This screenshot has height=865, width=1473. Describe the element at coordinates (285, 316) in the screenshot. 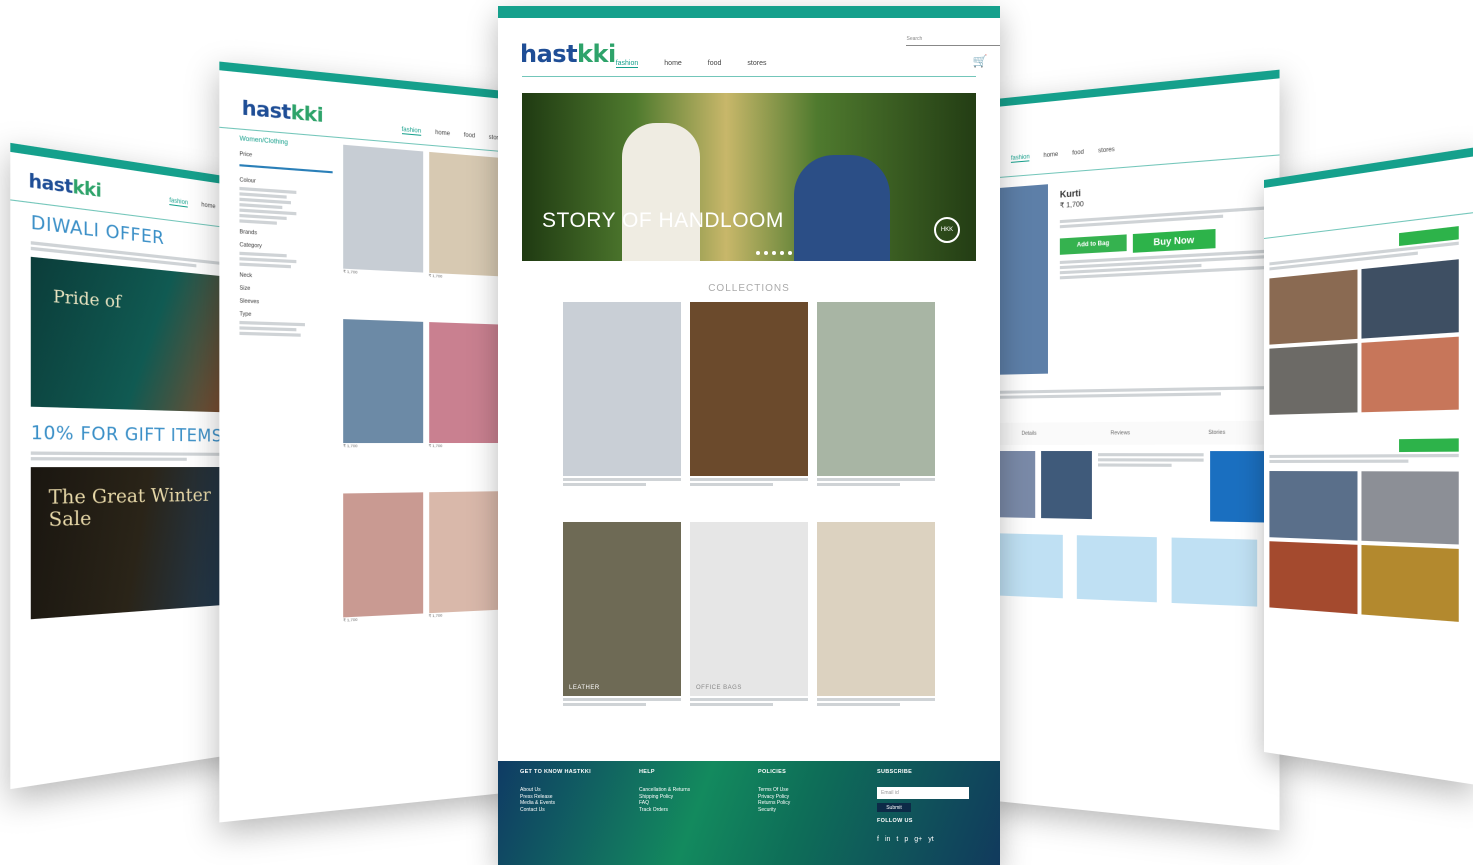

I see `filter-type: Type` at that location.